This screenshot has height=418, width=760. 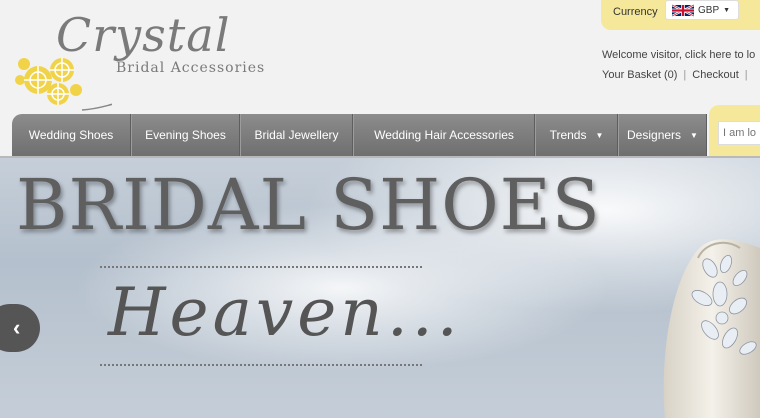 I want to click on site-logo: Crystal Bridal Accessories, so click(x=152, y=61).